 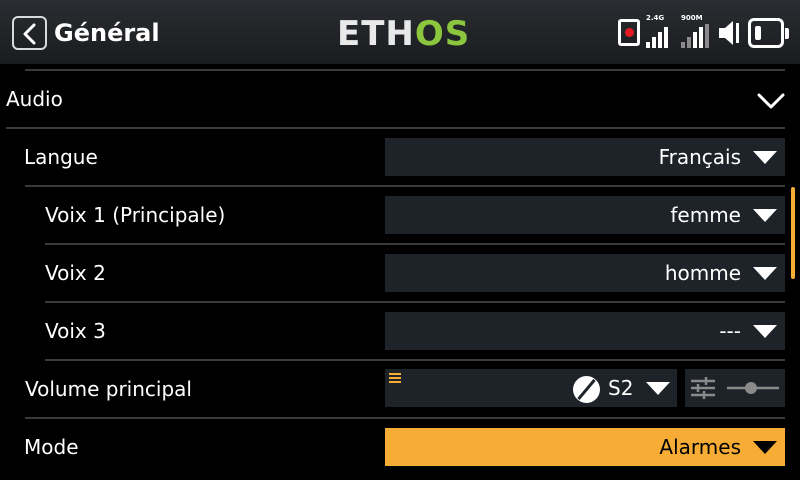 I want to click on back-button, so click(x=29, y=33).